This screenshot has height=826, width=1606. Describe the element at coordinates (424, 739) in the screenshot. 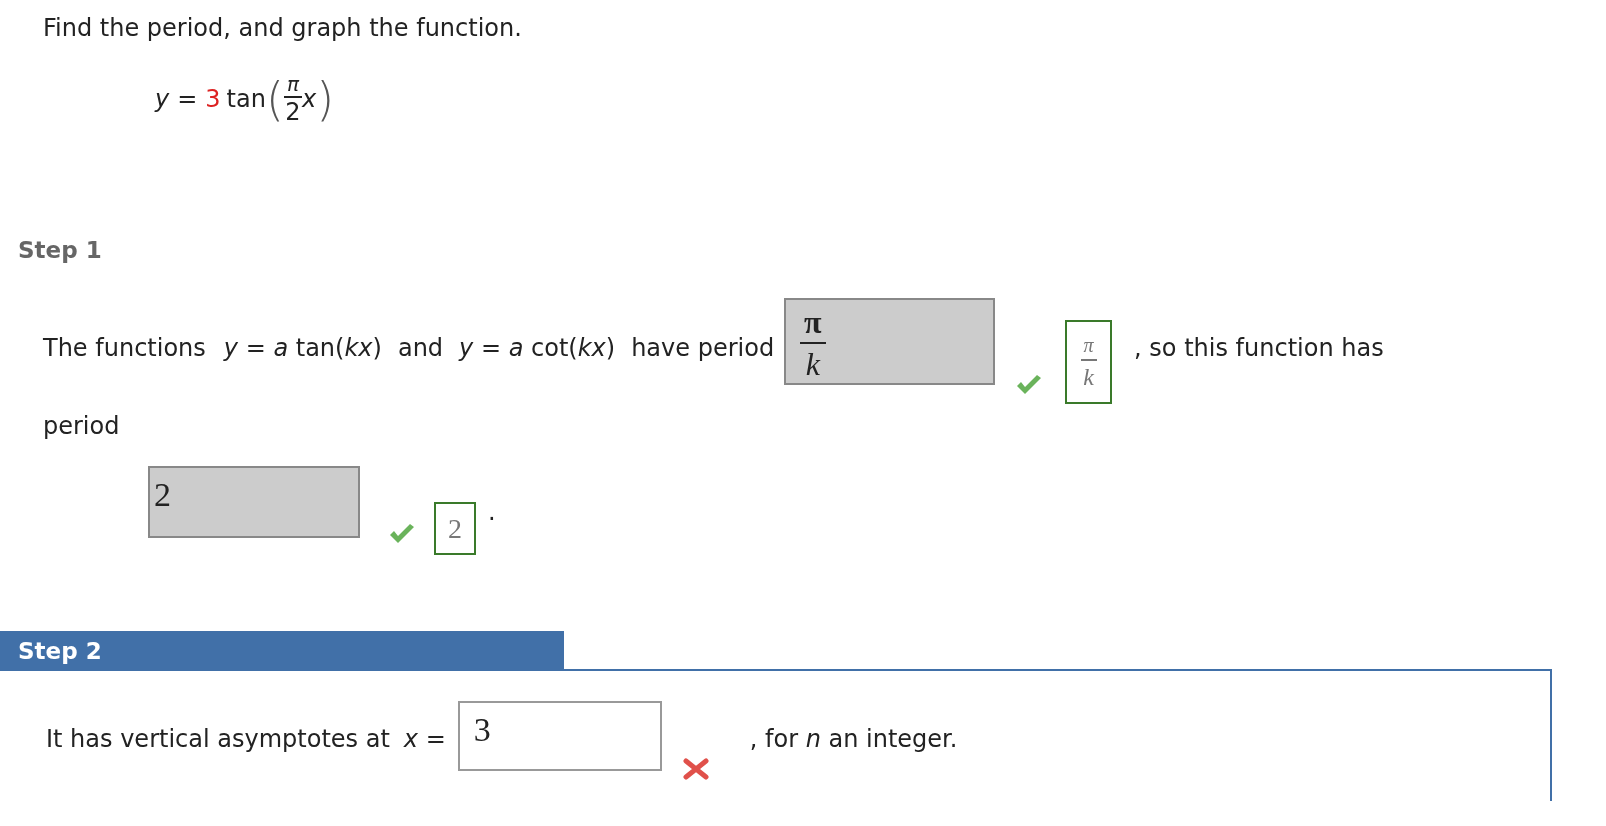

I see `math-expression: x =` at that location.